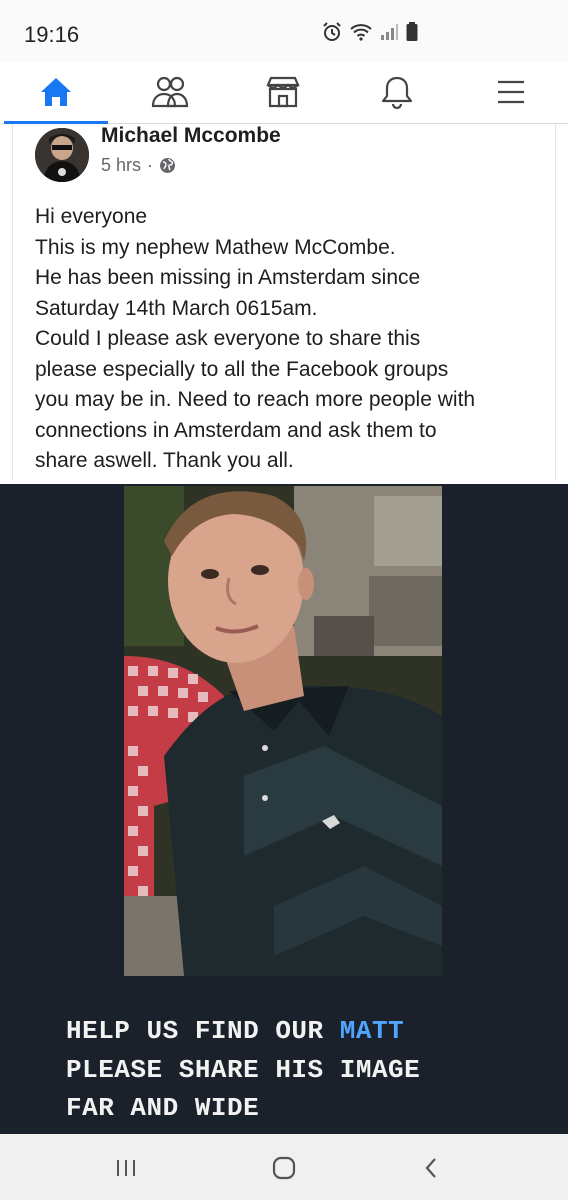 The width and height of the screenshot is (568, 1200). Describe the element at coordinates (389, 32) in the screenshot. I see `signal-icon` at that location.